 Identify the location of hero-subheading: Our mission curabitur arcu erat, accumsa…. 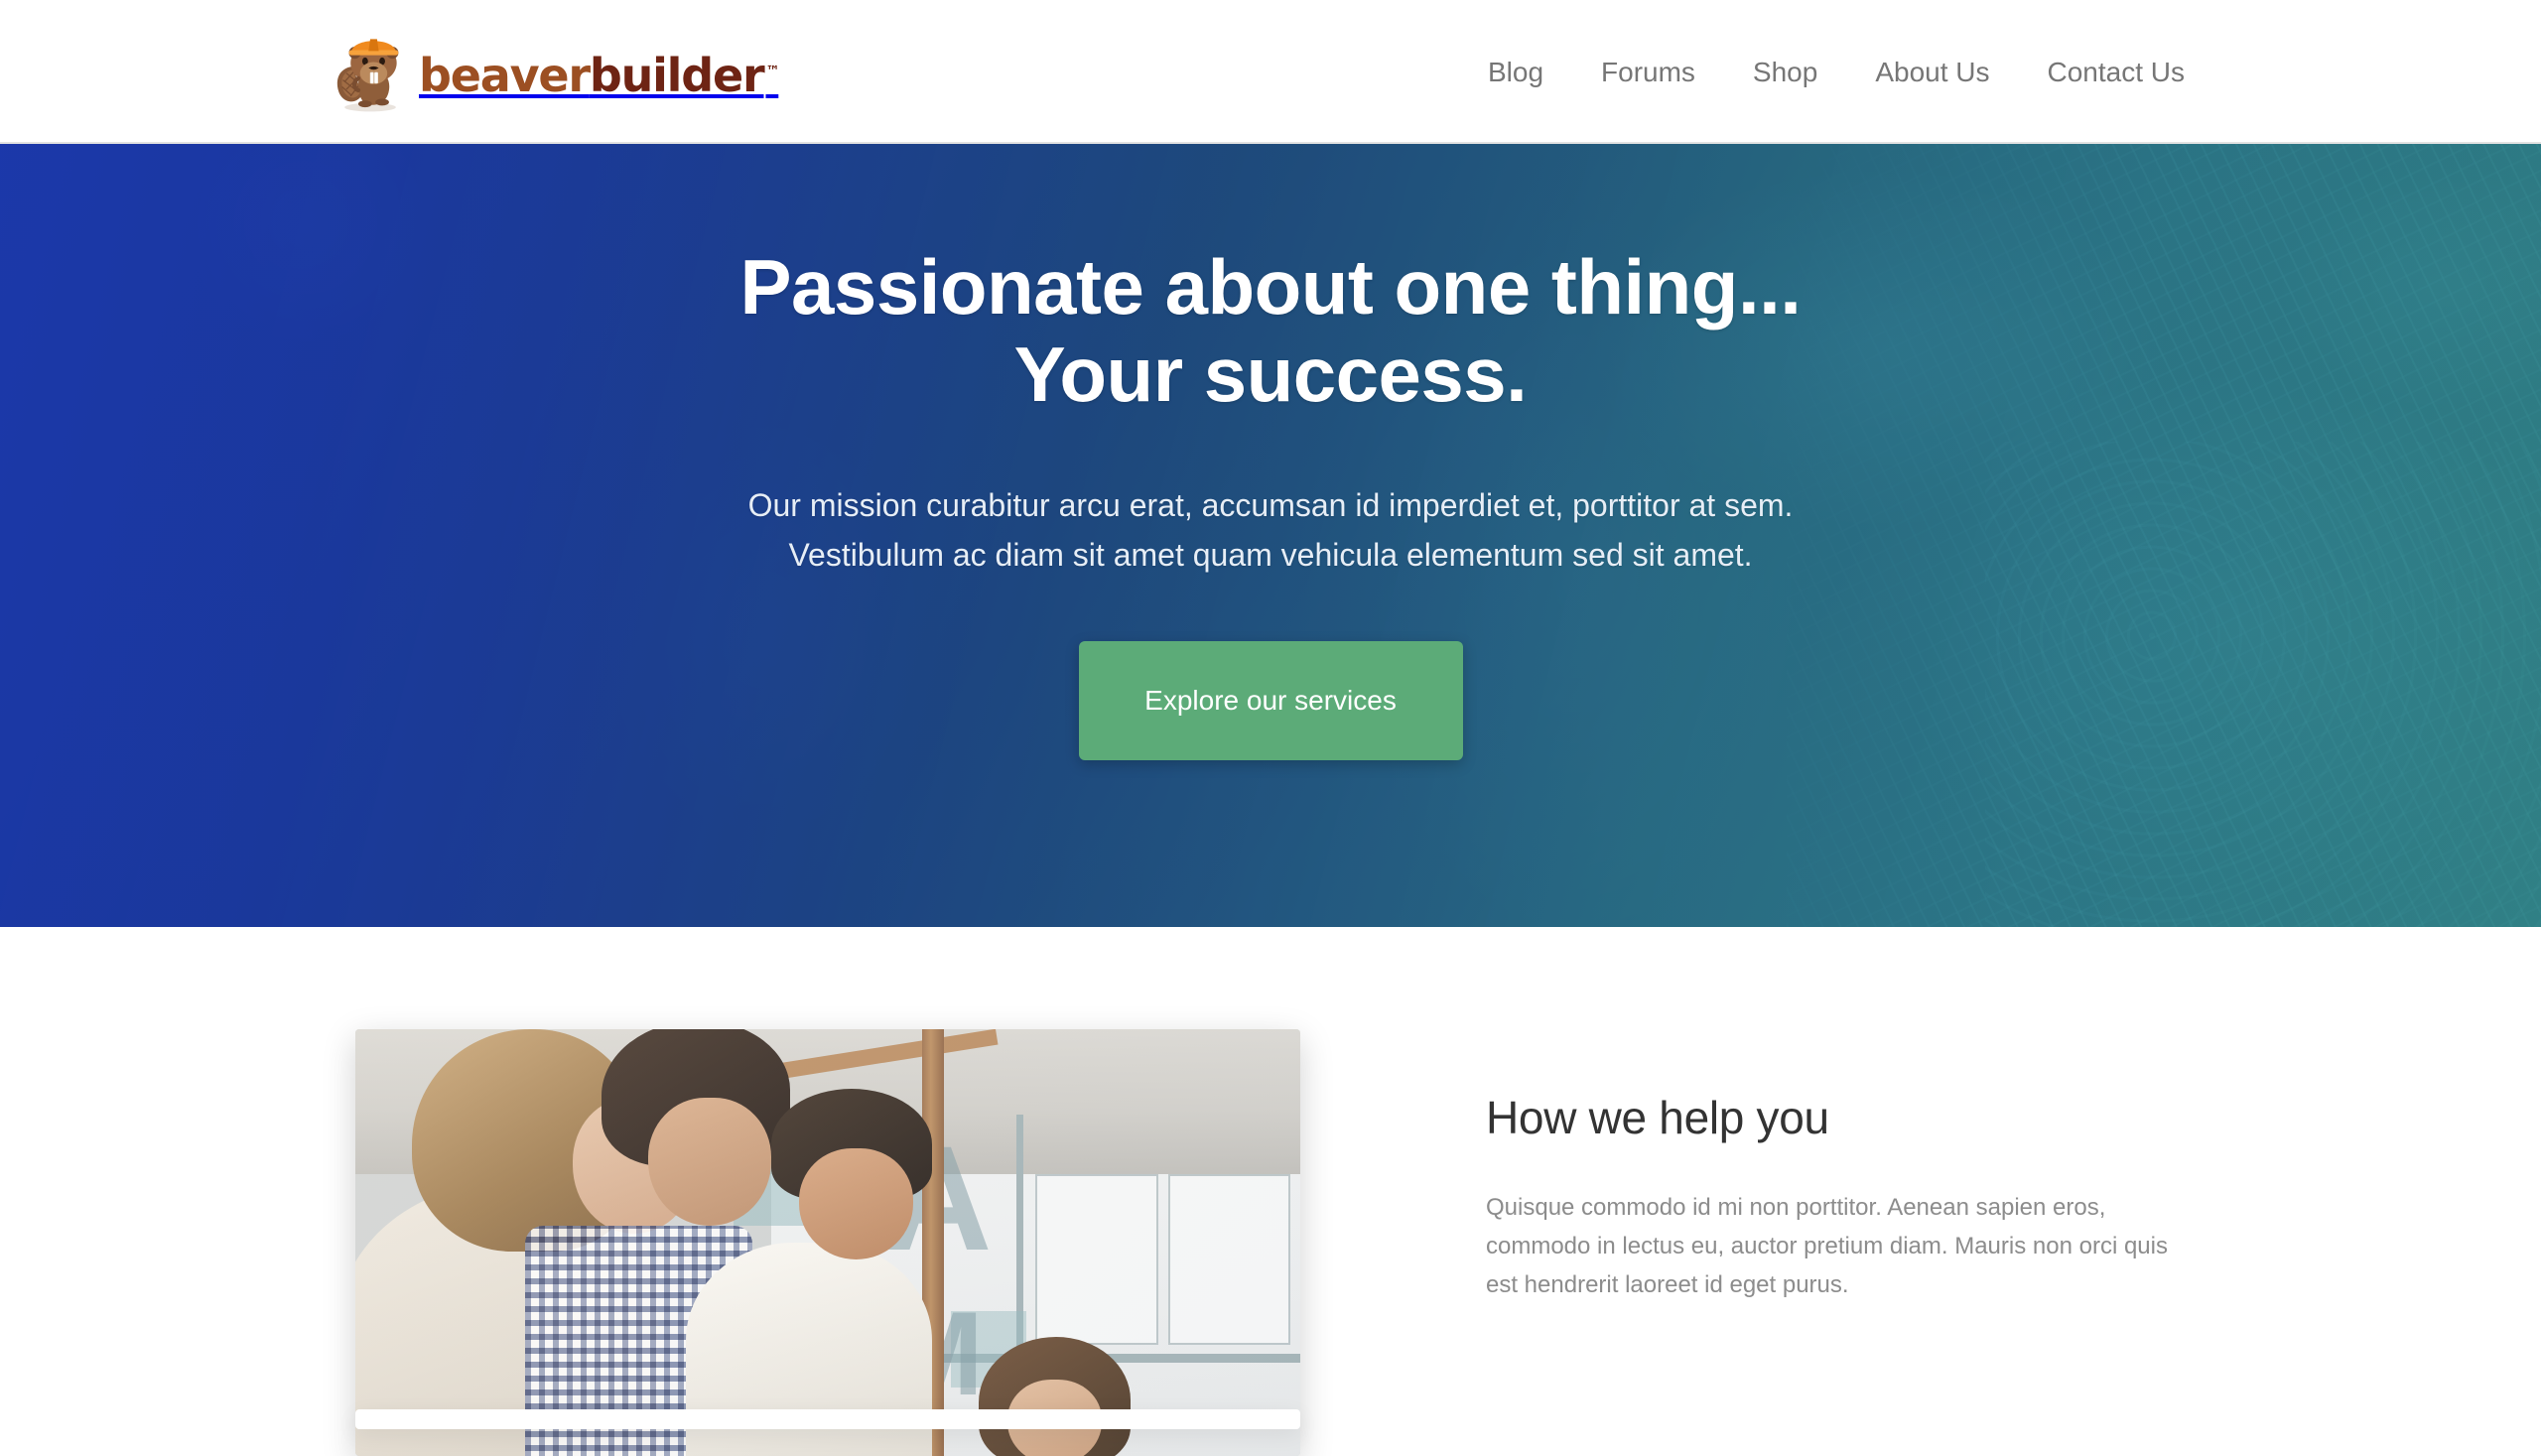
(1270, 530).